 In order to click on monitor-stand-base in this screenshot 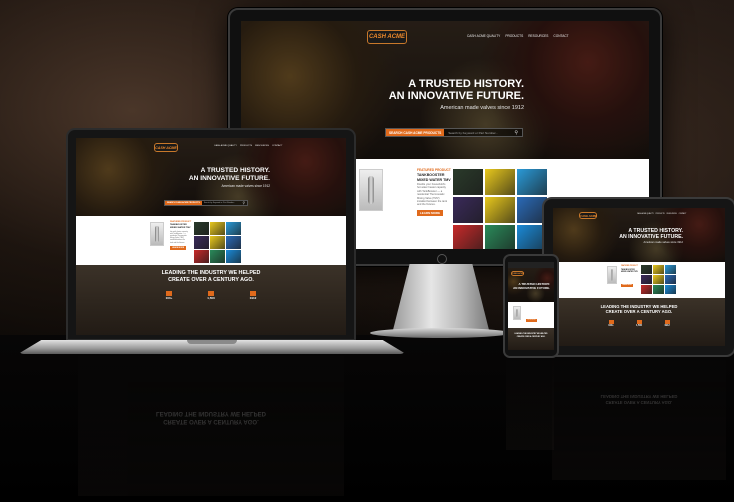, I will do `click(440, 333)`.